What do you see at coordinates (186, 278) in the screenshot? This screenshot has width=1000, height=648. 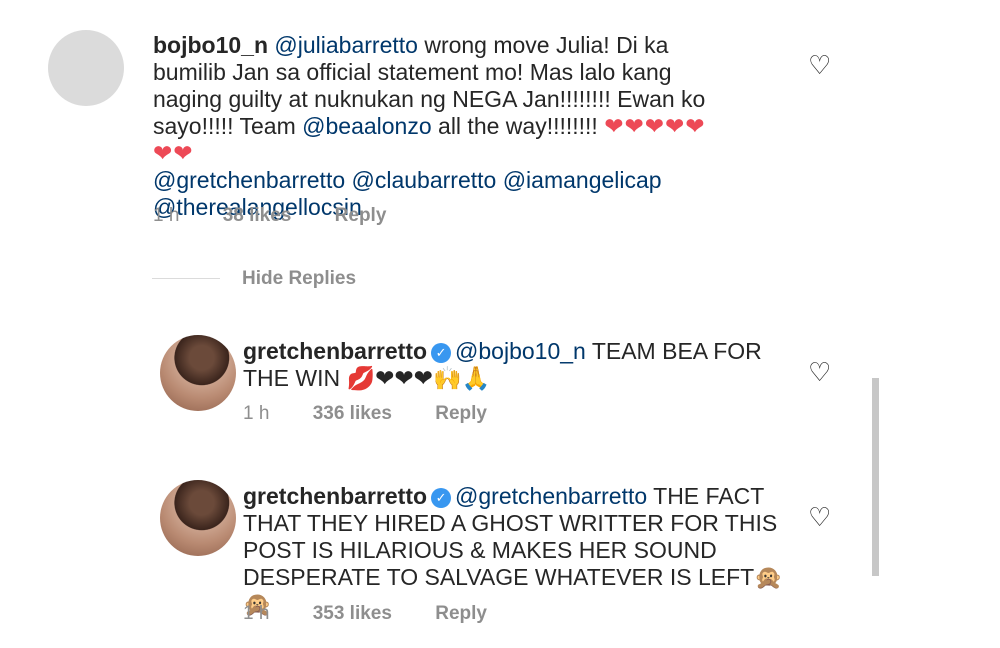 I see `divider` at bounding box center [186, 278].